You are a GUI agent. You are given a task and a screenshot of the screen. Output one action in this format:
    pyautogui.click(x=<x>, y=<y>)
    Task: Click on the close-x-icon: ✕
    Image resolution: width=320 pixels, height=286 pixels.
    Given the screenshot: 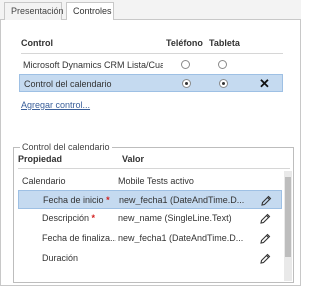 What is the action you would take?
    pyautogui.click(x=264, y=84)
    